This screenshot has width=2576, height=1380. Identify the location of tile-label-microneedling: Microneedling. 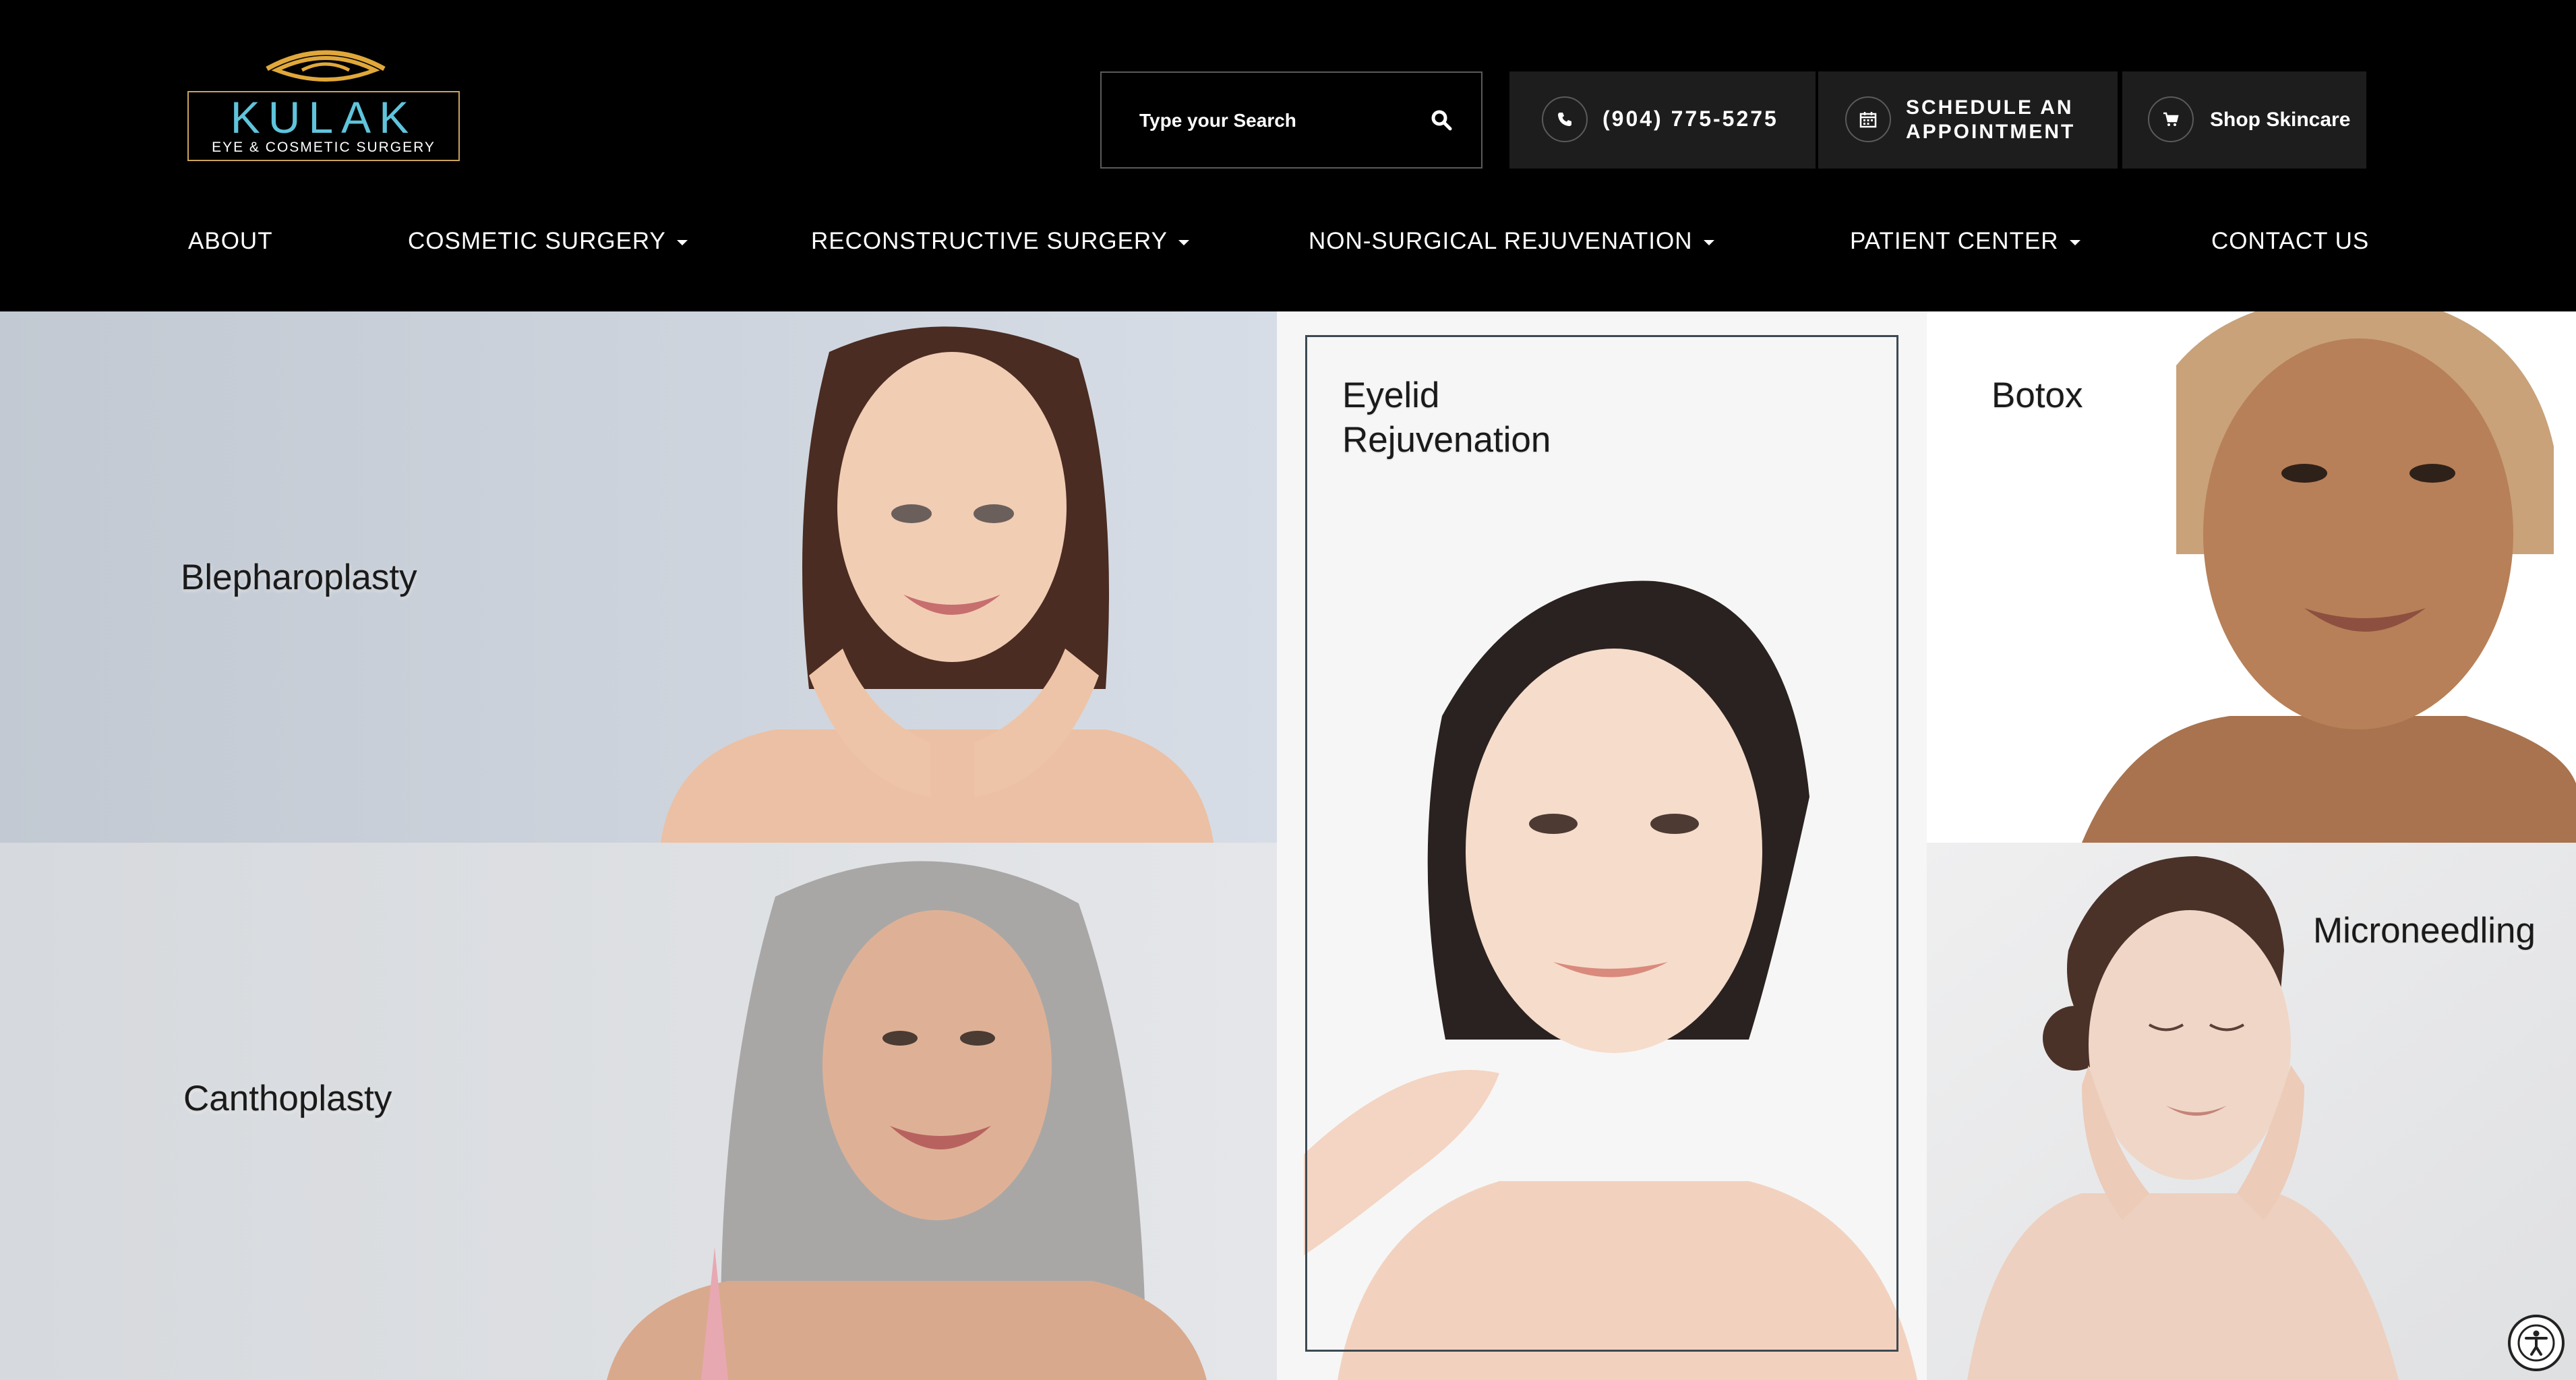
(2424, 931).